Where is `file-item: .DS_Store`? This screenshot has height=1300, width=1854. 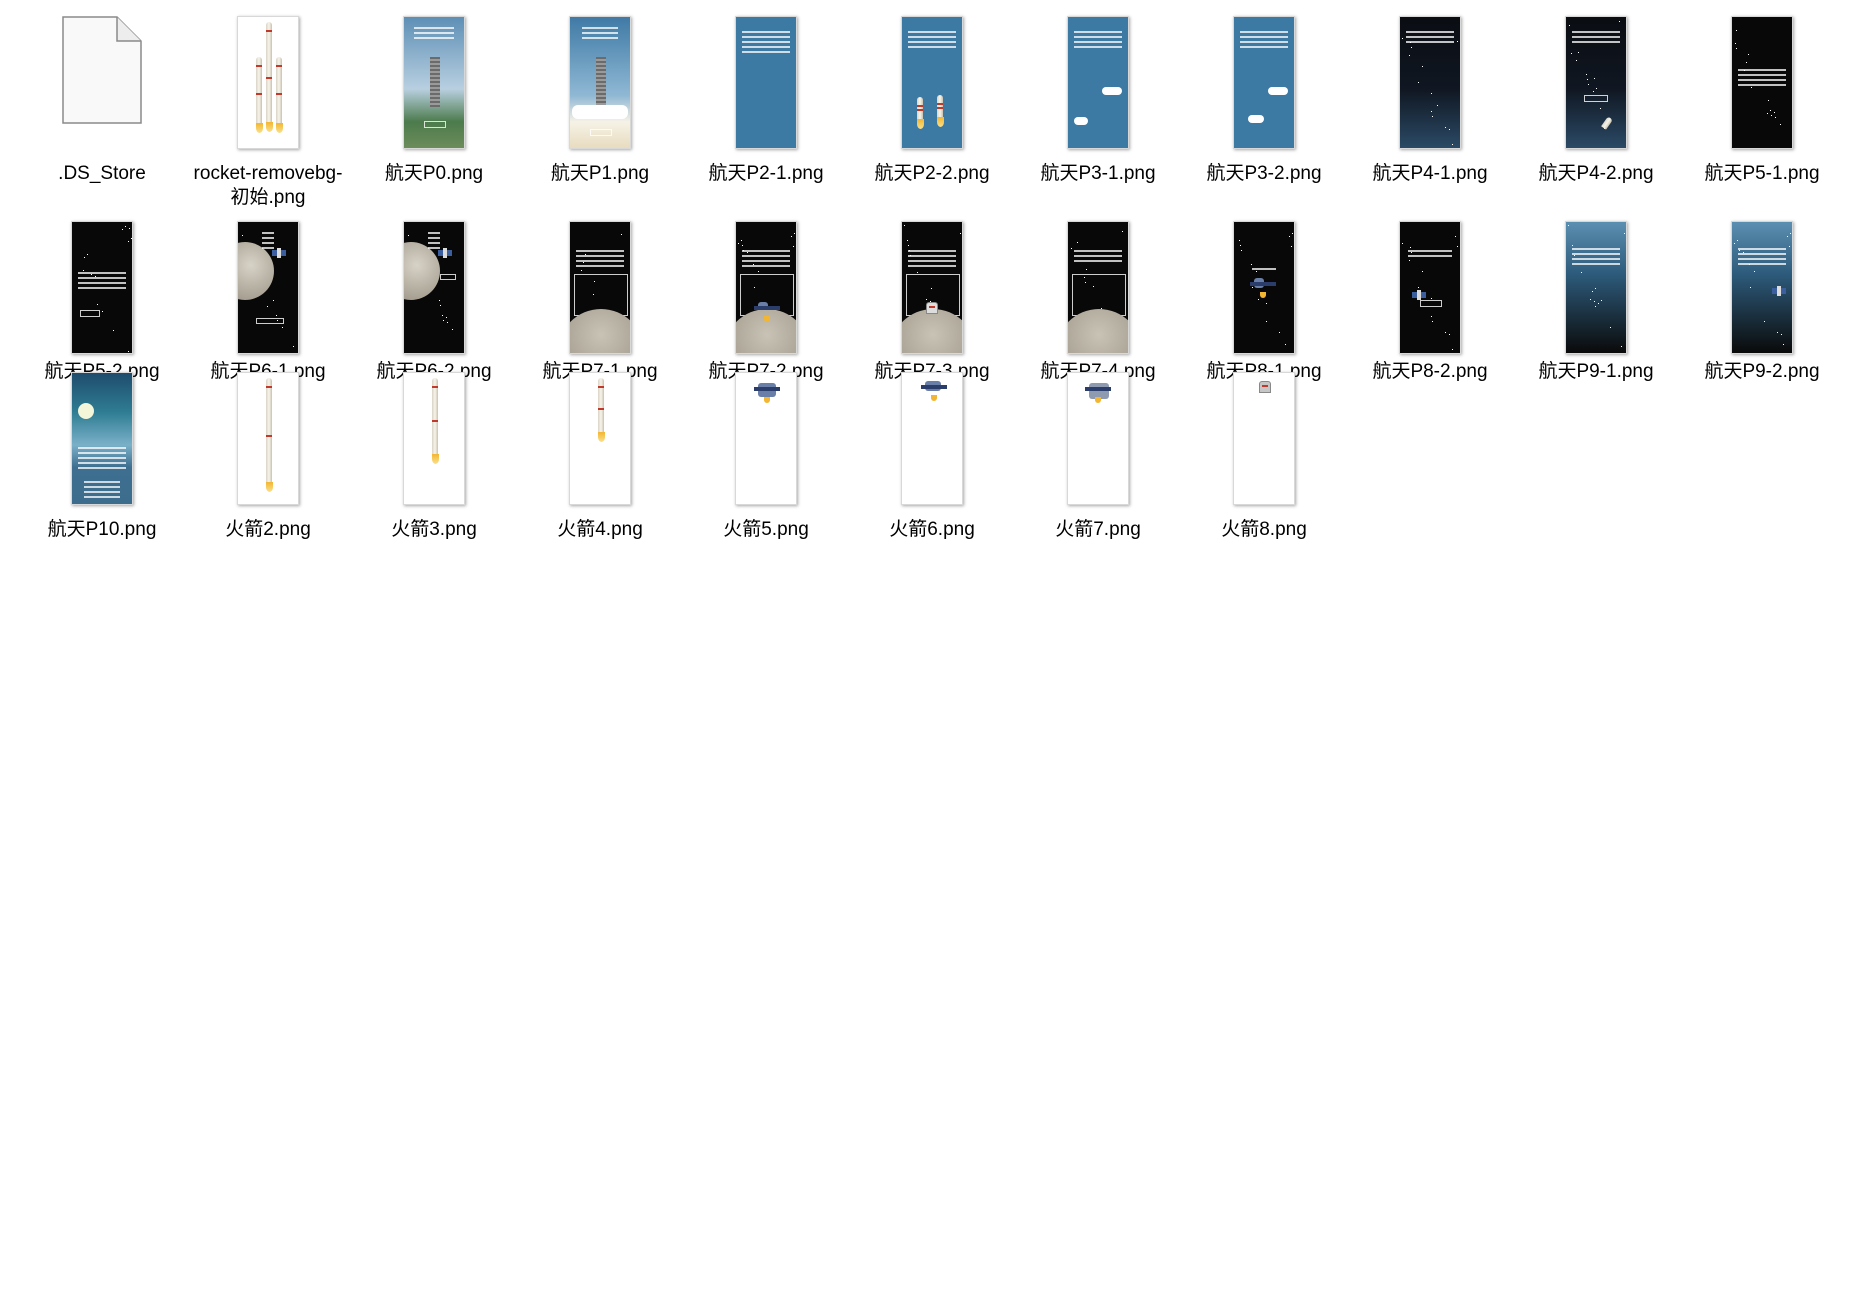
file-item: .DS_Store is located at coordinates (102, 112).